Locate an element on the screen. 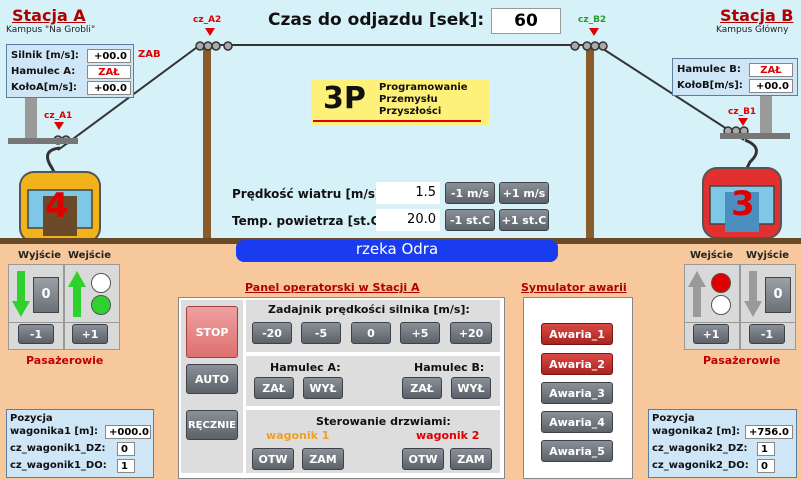 Image resolution: width=801 pixels, height=480 pixels. auto-button: AUTO is located at coordinates (212, 379).